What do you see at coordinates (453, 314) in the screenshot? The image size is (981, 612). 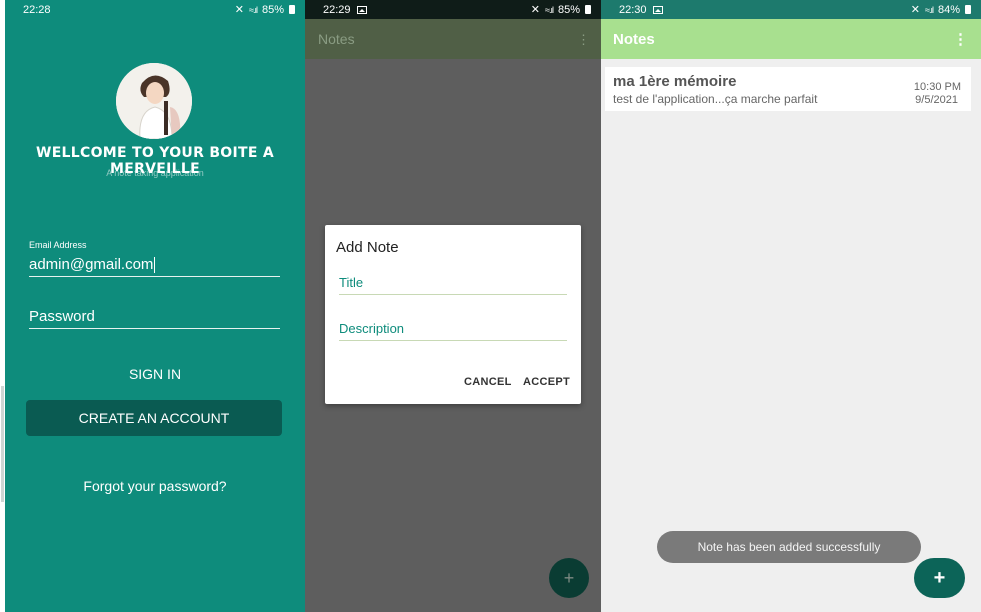 I see `add-note-dialog: Add Note Title Description CANCEL ACCEPT` at bounding box center [453, 314].